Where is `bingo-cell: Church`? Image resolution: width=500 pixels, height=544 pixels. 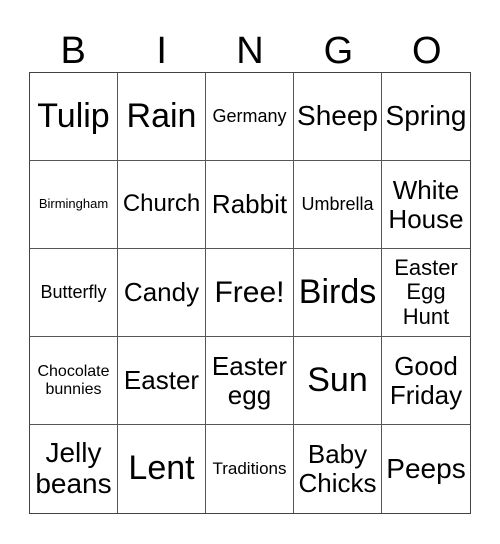
bingo-cell: Church is located at coordinates (162, 205).